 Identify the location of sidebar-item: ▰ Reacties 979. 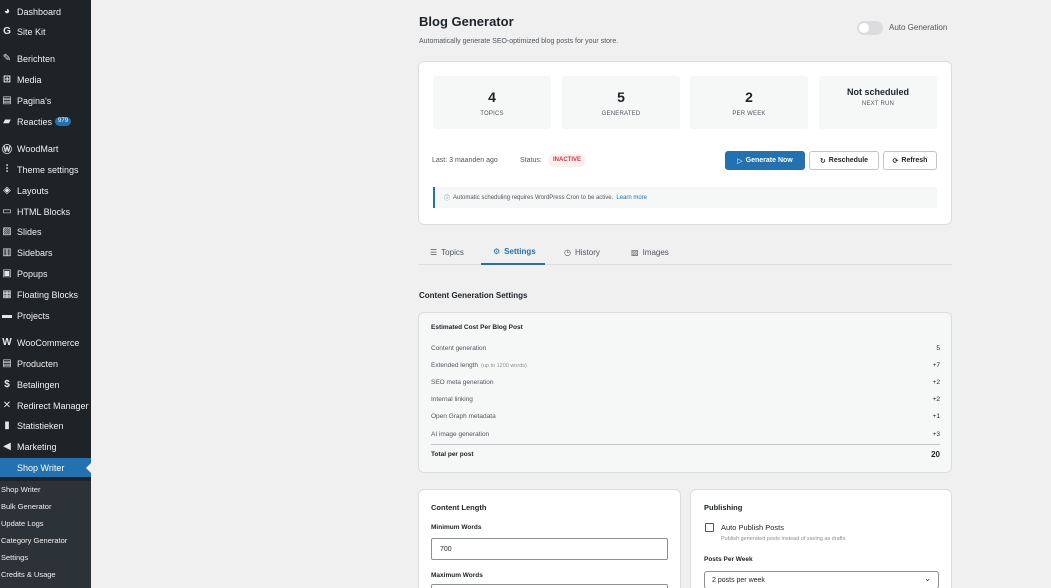
(45, 121).